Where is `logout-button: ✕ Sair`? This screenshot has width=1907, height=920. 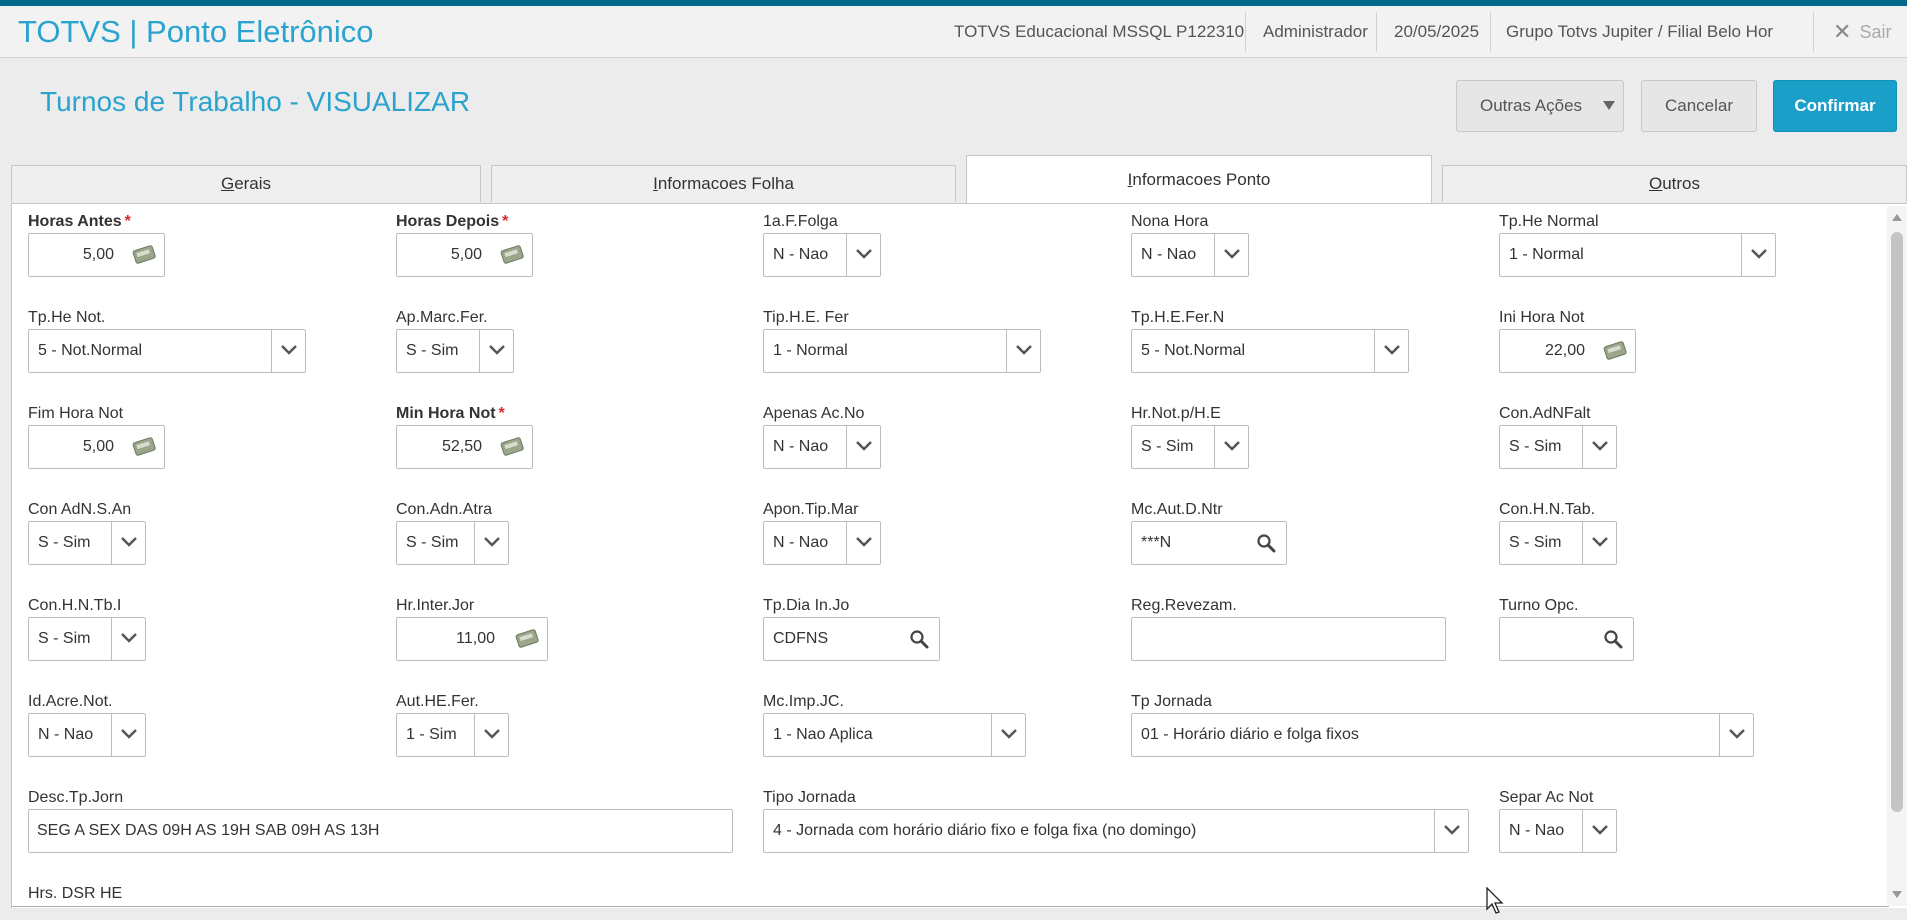 logout-button: ✕ Sair is located at coordinates (1862, 32).